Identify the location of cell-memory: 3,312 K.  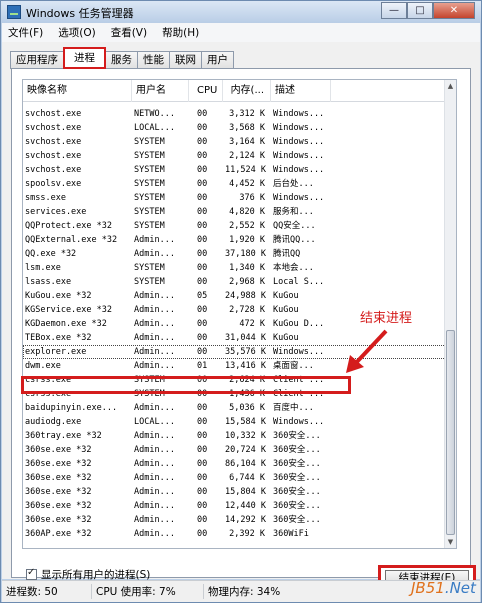
(247, 114).